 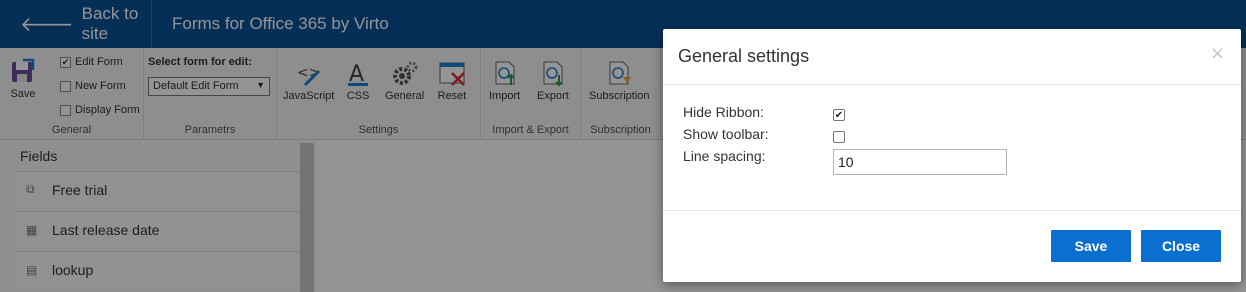 What do you see at coordinates (724, 156) in the screenshot?
I see `line-spacing-label: Line spacing:` at bounding box center [724, 156].